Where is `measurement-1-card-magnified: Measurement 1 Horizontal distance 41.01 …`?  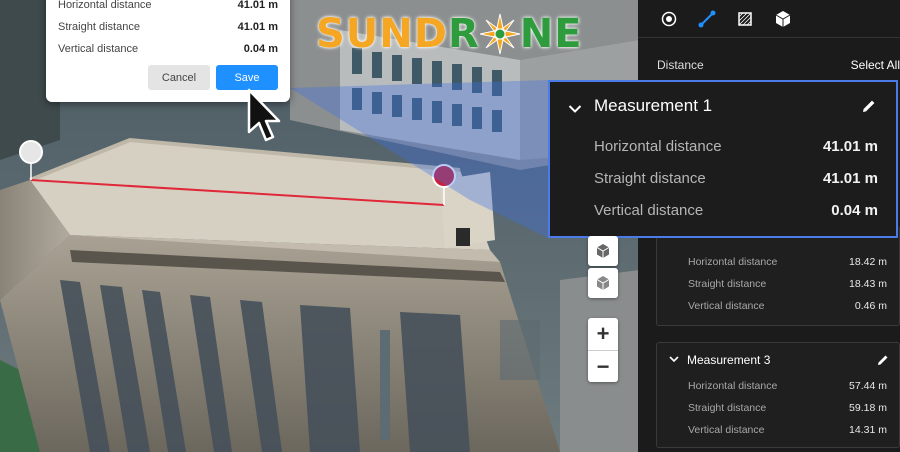 measurement-1-card-magnified: Measurement 1 Horizontal distance 41.01 … is located at coordinates (723, 159).